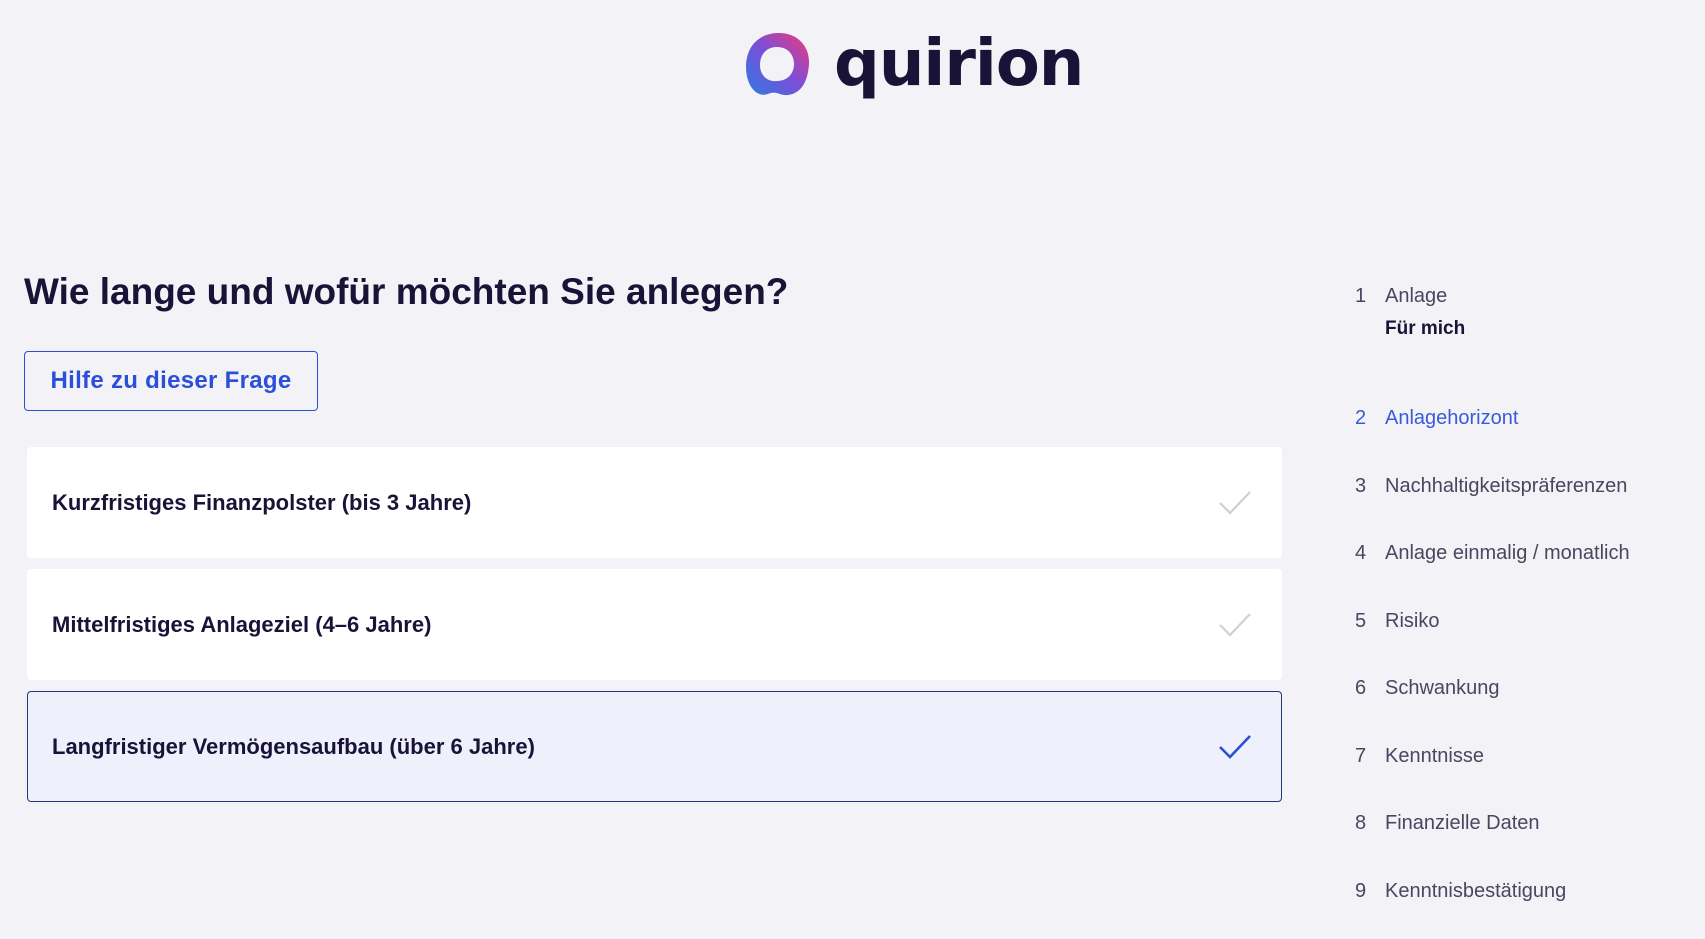 The image size is (1705, 939). What do you see at coordinates (241, 625) in the screenshot?
I see `option-label: Mittelfristiges Anlageziel (4–6 Jahre)` at bounding box center [241, 625].